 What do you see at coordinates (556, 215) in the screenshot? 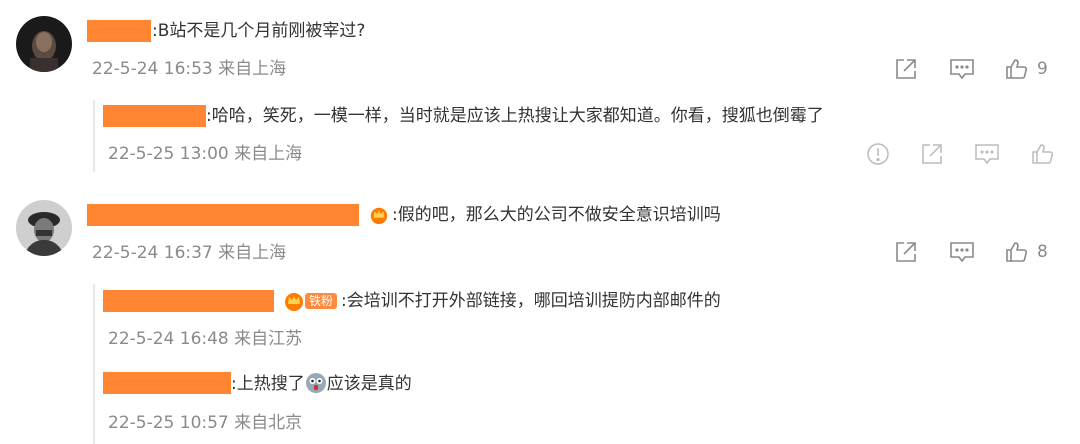
I see `comment-text: :假的吧，那么大的公司不做安全意识培训吗` at bounding box center [556, 215].